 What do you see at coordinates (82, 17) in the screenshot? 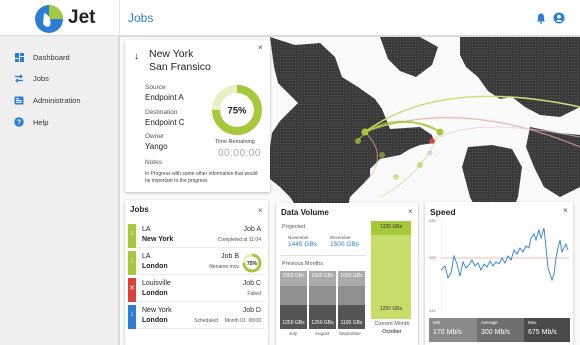
I see `app-name: Jet` at bounding box center [82, 17].